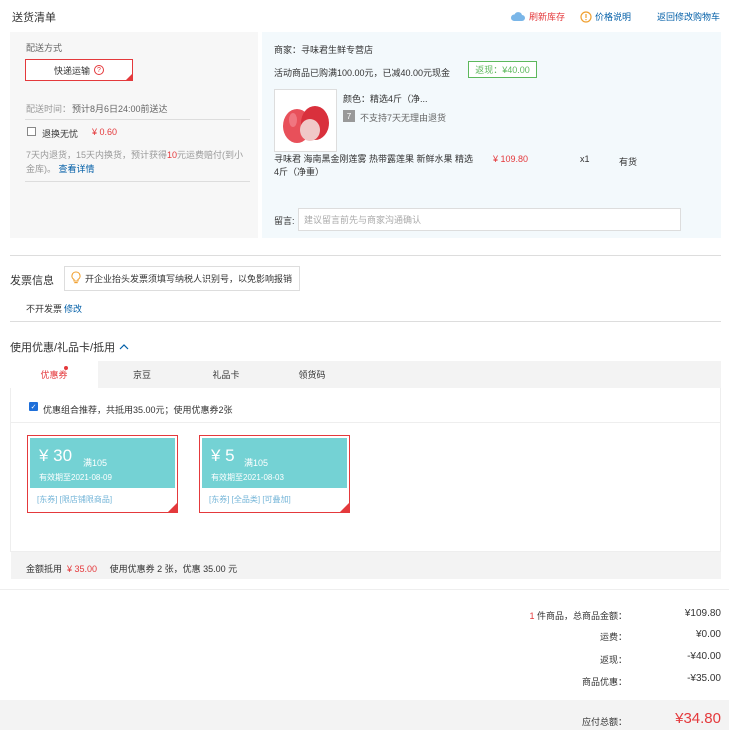  What do you see at coordinates (73, 308) in the screenshot?
I see `invoice-edit-link: 修改` at bounding box center [73, 308].